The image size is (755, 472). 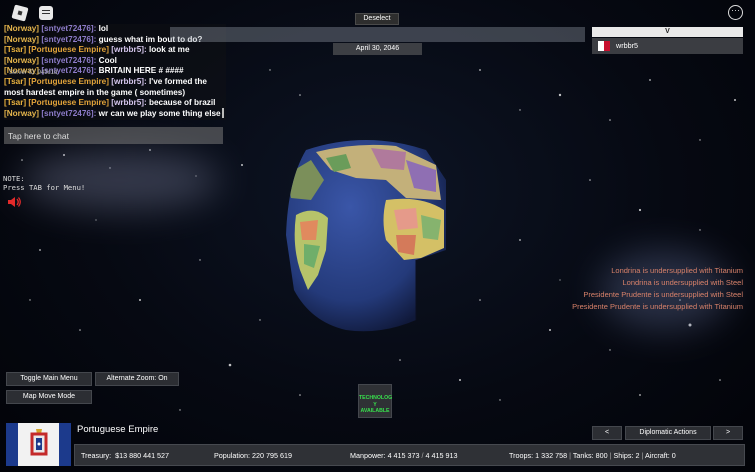 What do you see at coordinates (377, 34) in the screenshot?
I see `top-info-bar` at bounding box center [377, 34].